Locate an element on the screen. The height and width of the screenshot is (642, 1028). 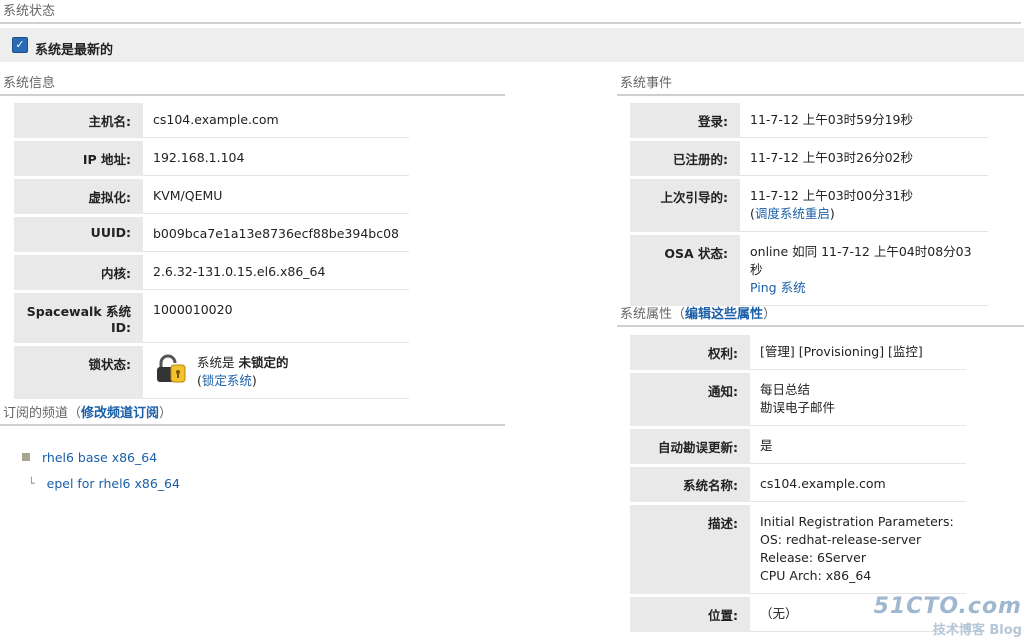
status-bar: ✓ 系统是最新的 is located at coordinates (512, 45).